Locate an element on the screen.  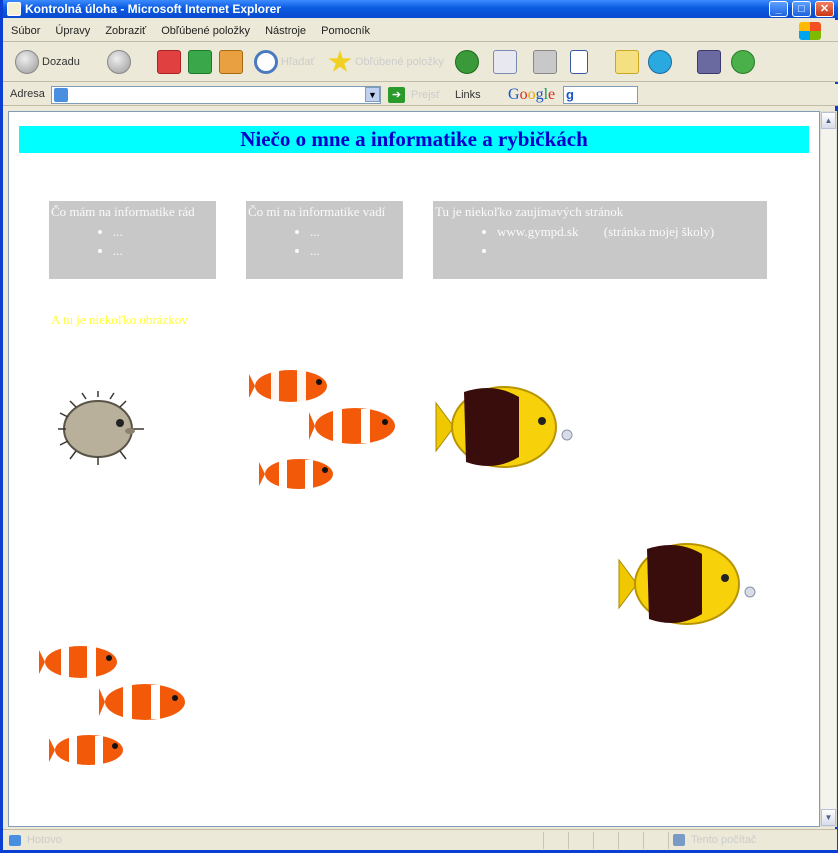
page-status-icon is located at coordinates (15, 840).